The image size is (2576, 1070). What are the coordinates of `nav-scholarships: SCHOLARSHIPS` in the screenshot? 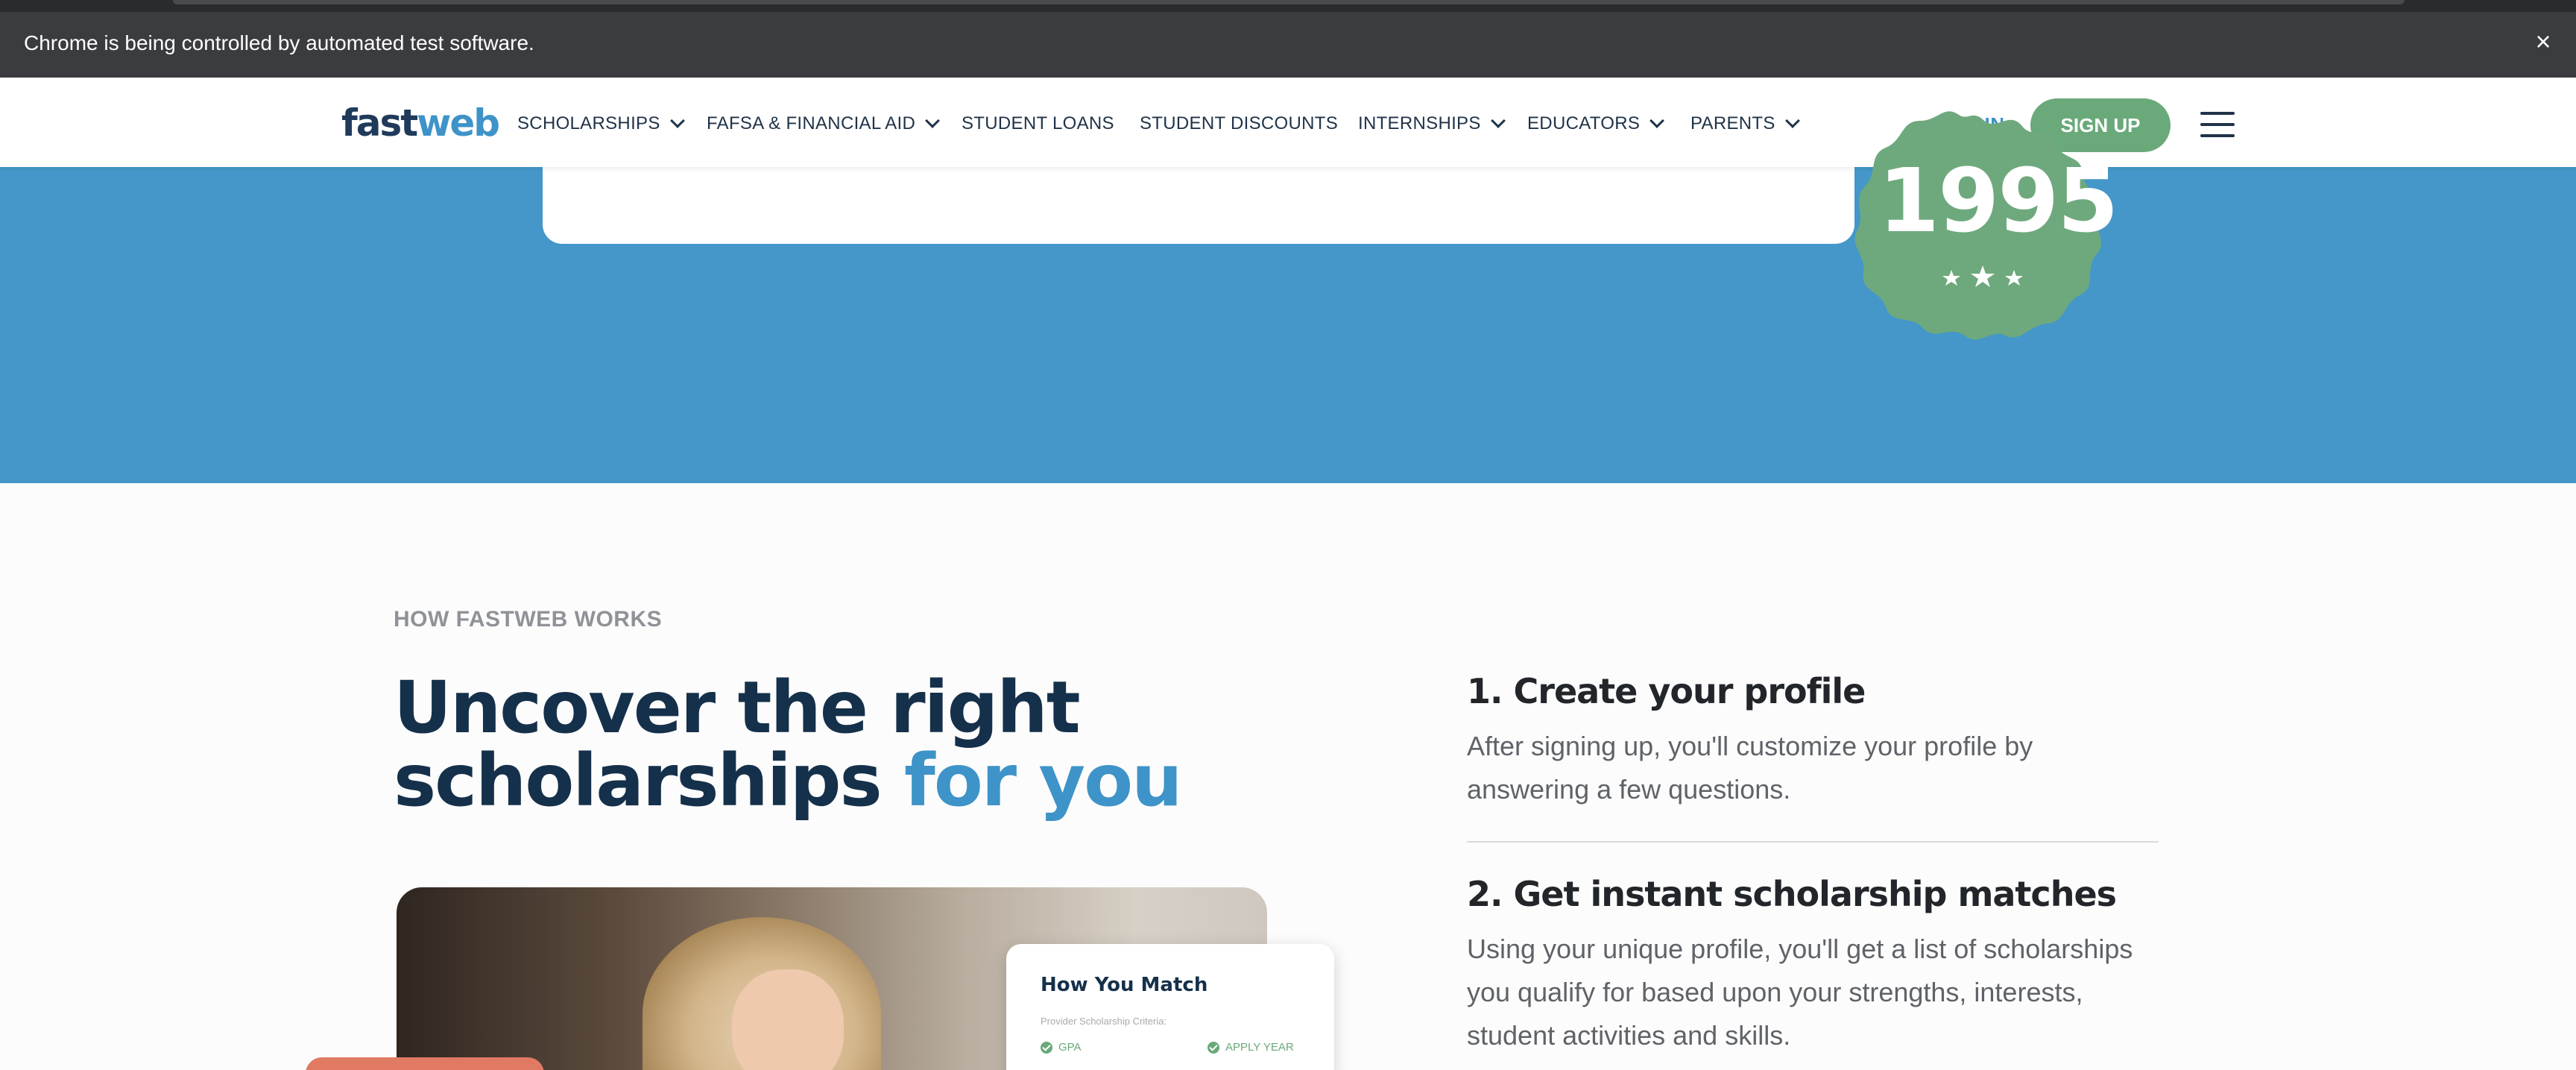 It's located at (601, 123).